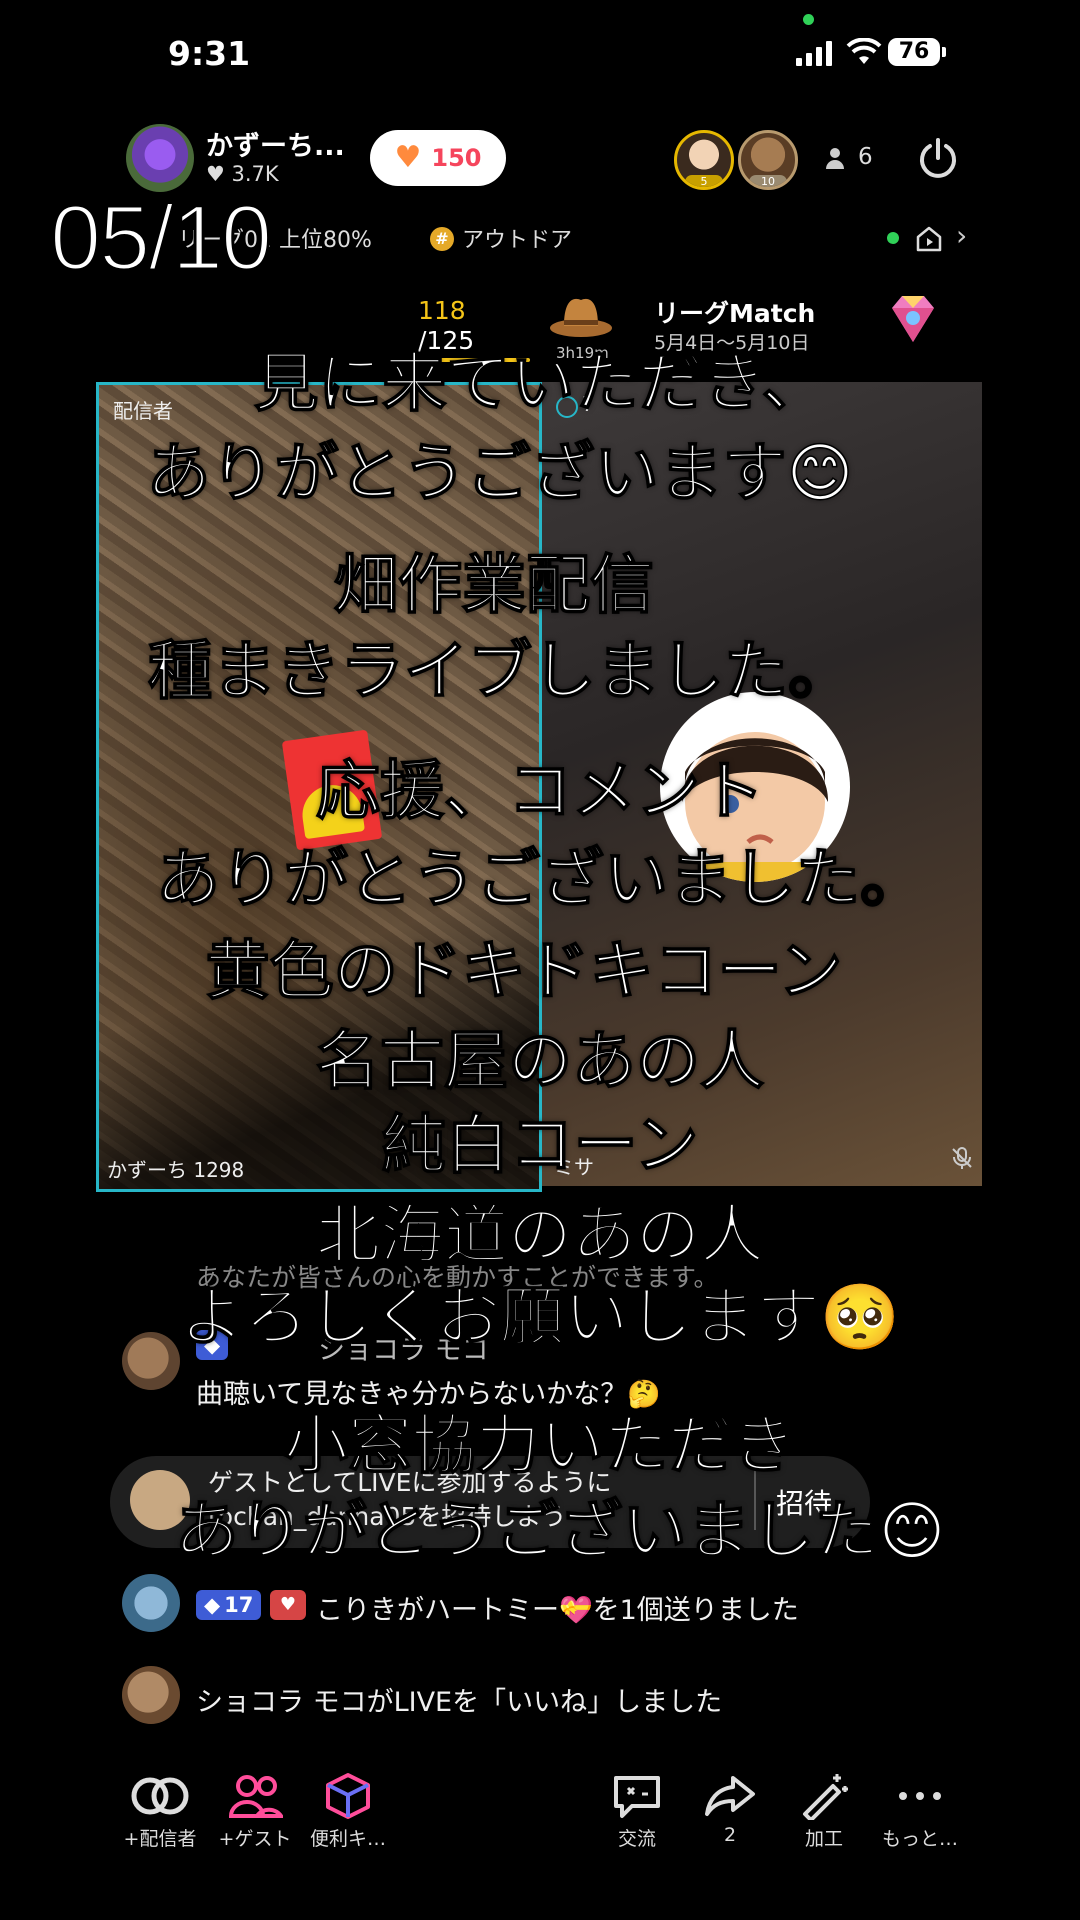 The width and height of the screenshot is (1080, 1920). I want to click on caption-line: 種まきライブしました。, so click(500, 672).